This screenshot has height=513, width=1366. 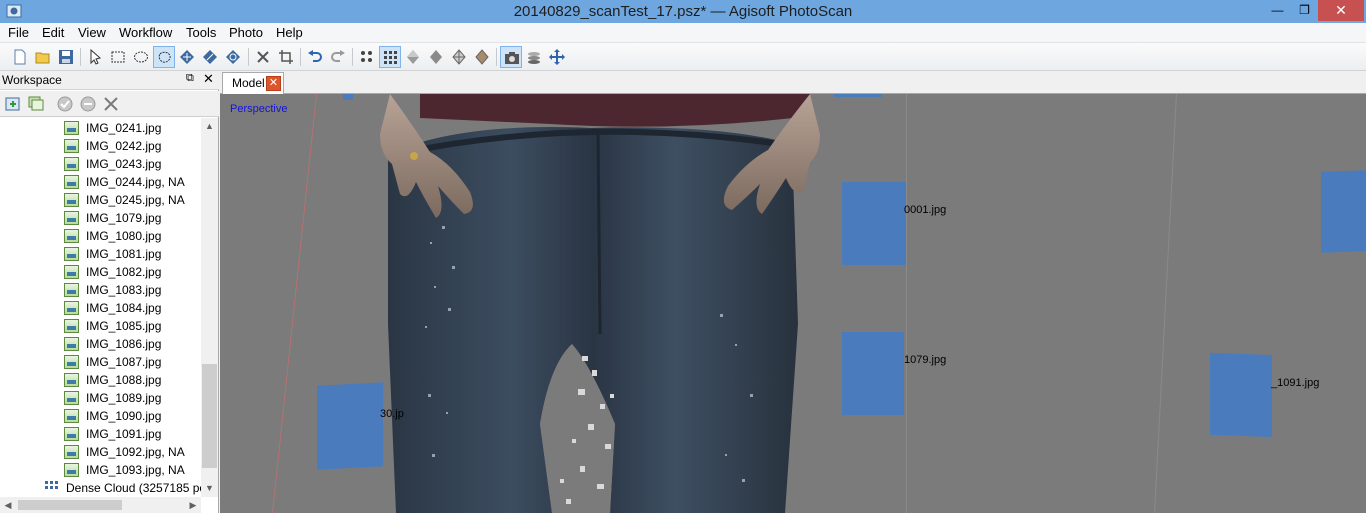 What do you see at coordinates (209, 307) in the screenshot?
I see `workspace-vertical-scrollbar: ▲ ▼` at bounding box center [209, 307].